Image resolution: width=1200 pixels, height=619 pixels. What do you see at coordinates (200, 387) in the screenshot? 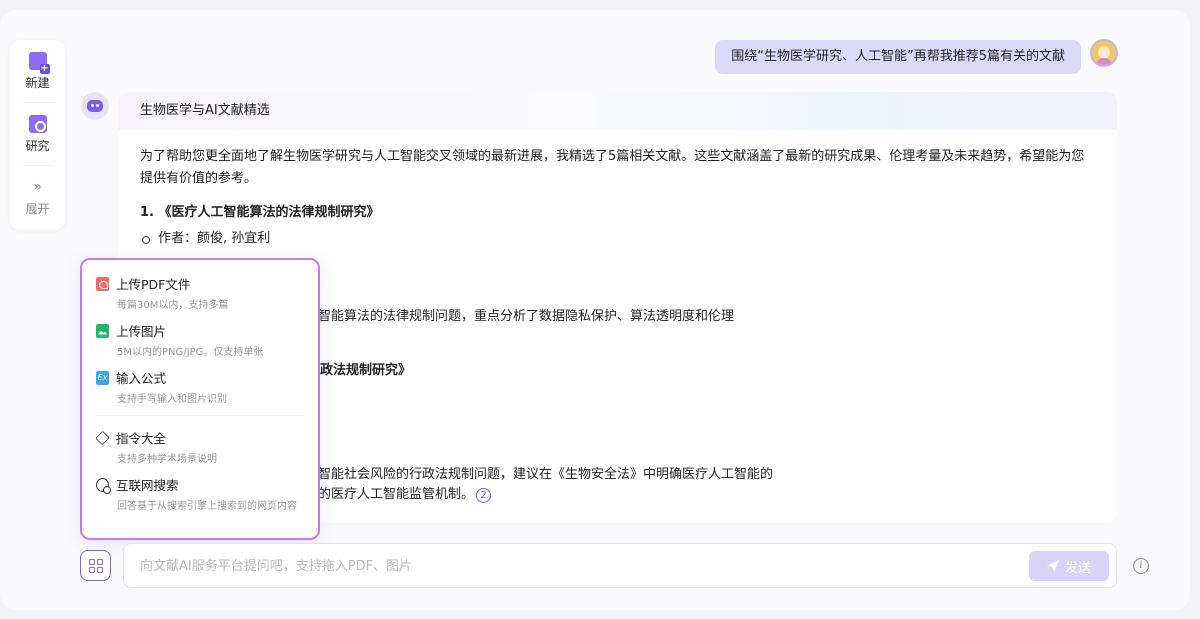
I see `input-formula-item: Ex 输入公式 支持手写输入和图片识别` at bounding box center [200, 387].